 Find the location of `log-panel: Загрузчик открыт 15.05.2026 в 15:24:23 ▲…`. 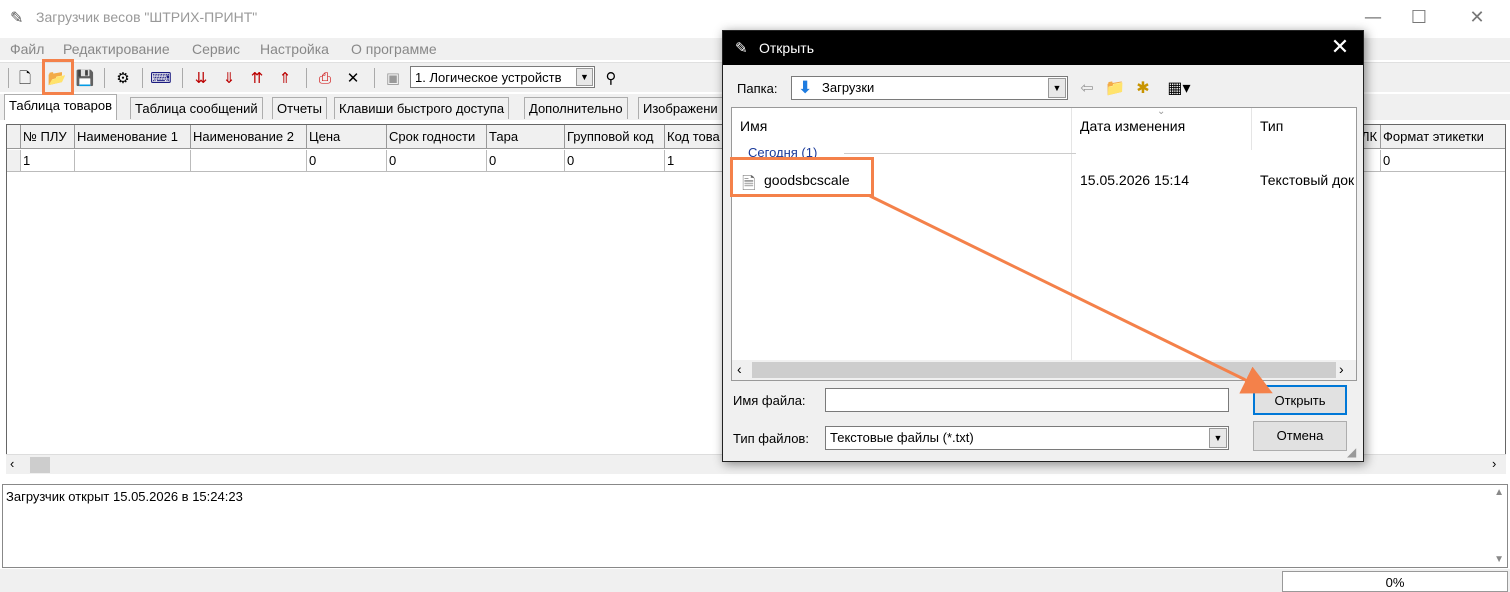

log-panel: Загрузчик открыт 15.05.2026 в 15:24:23 ▲… is located at coordinates (755, 526).